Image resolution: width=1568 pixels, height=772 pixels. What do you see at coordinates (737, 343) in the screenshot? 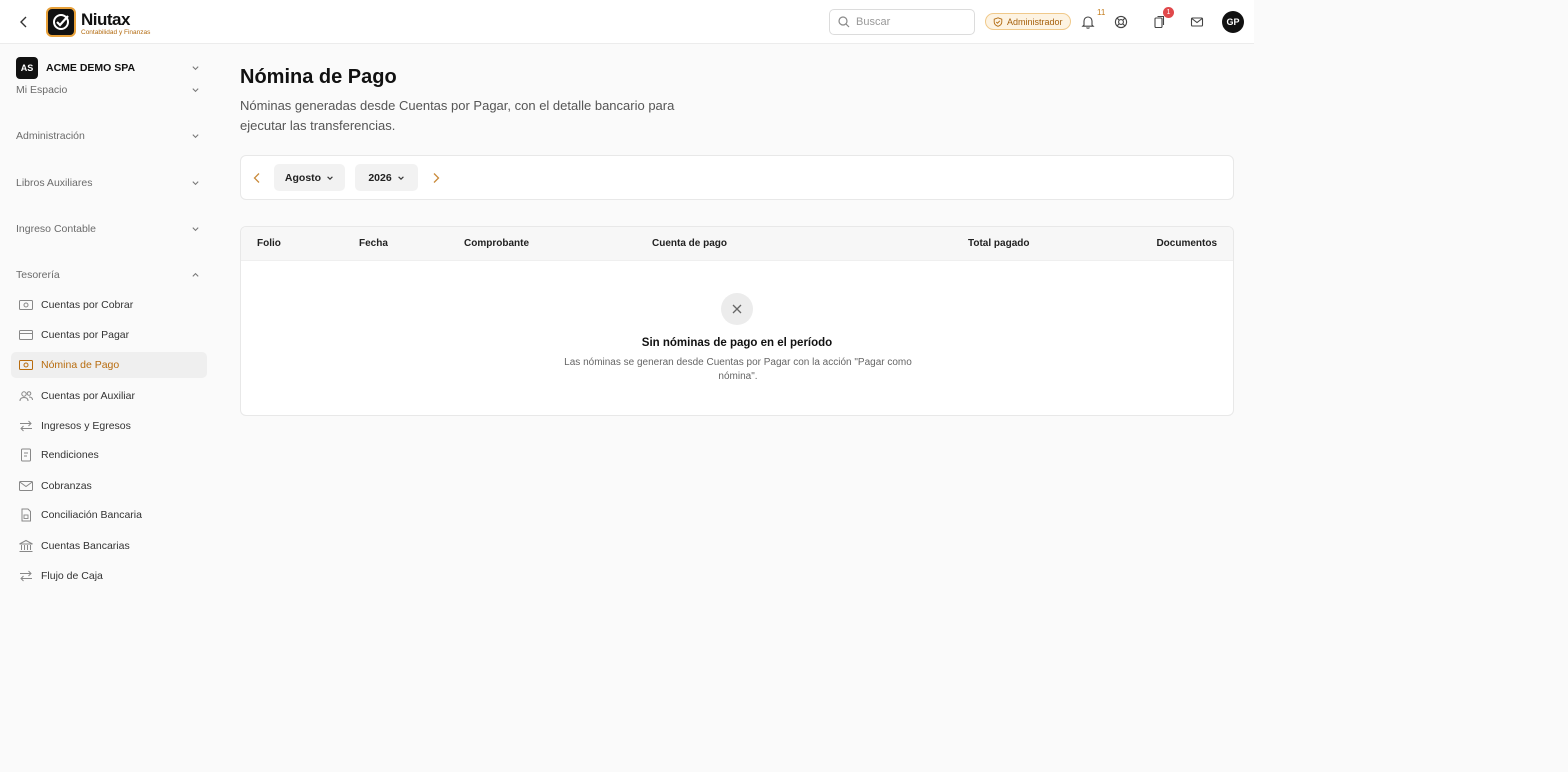
I see `empty-state-title: Sin nóminas de pago en el período` at bounding box center [737, 343].